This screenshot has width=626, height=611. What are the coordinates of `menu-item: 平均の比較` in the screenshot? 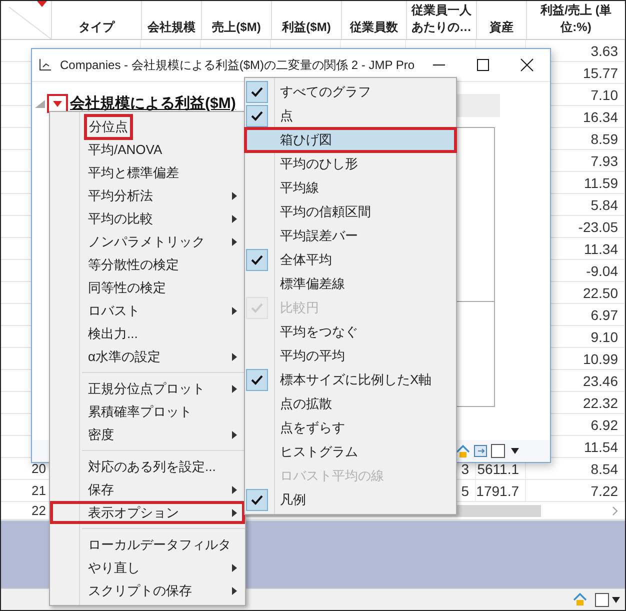 It's located at (147, 218).